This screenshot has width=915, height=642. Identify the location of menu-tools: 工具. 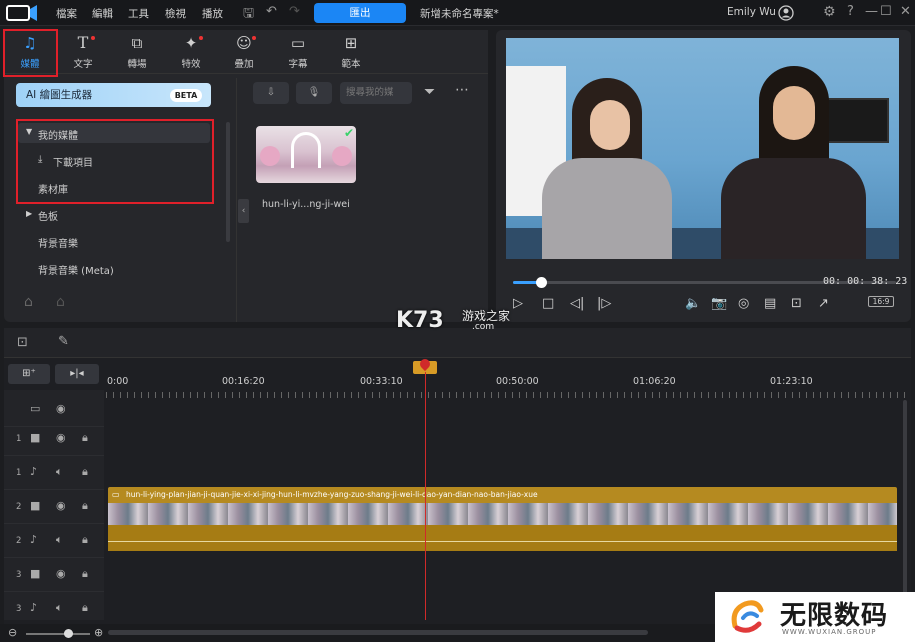
(138, 13).